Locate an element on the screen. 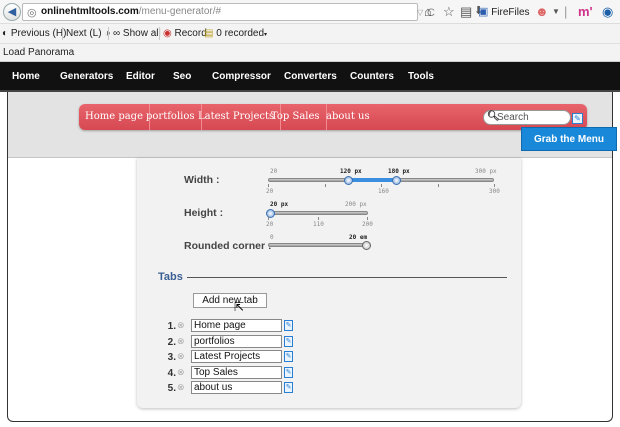 This screenshot has width=620, height=427. tabs-legend: Tabs is located at coordinates (170, 277).